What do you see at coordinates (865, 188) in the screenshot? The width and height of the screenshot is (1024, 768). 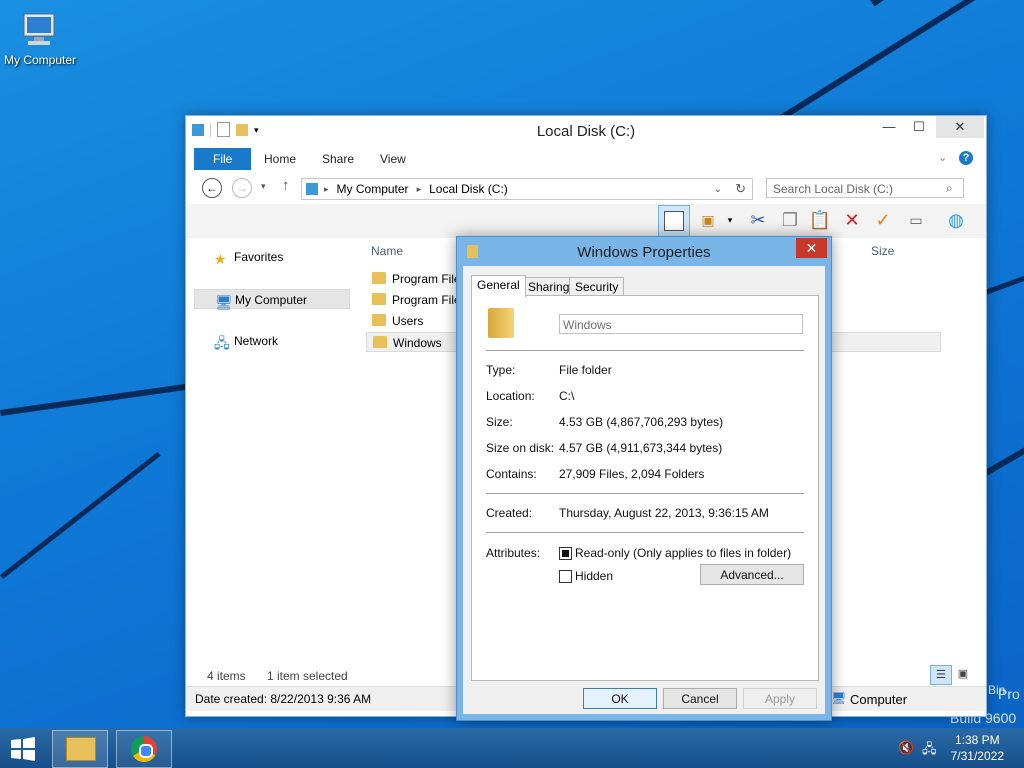 I see `search-input: Search Local Disk (C:)` at bounding box center [865, 188].